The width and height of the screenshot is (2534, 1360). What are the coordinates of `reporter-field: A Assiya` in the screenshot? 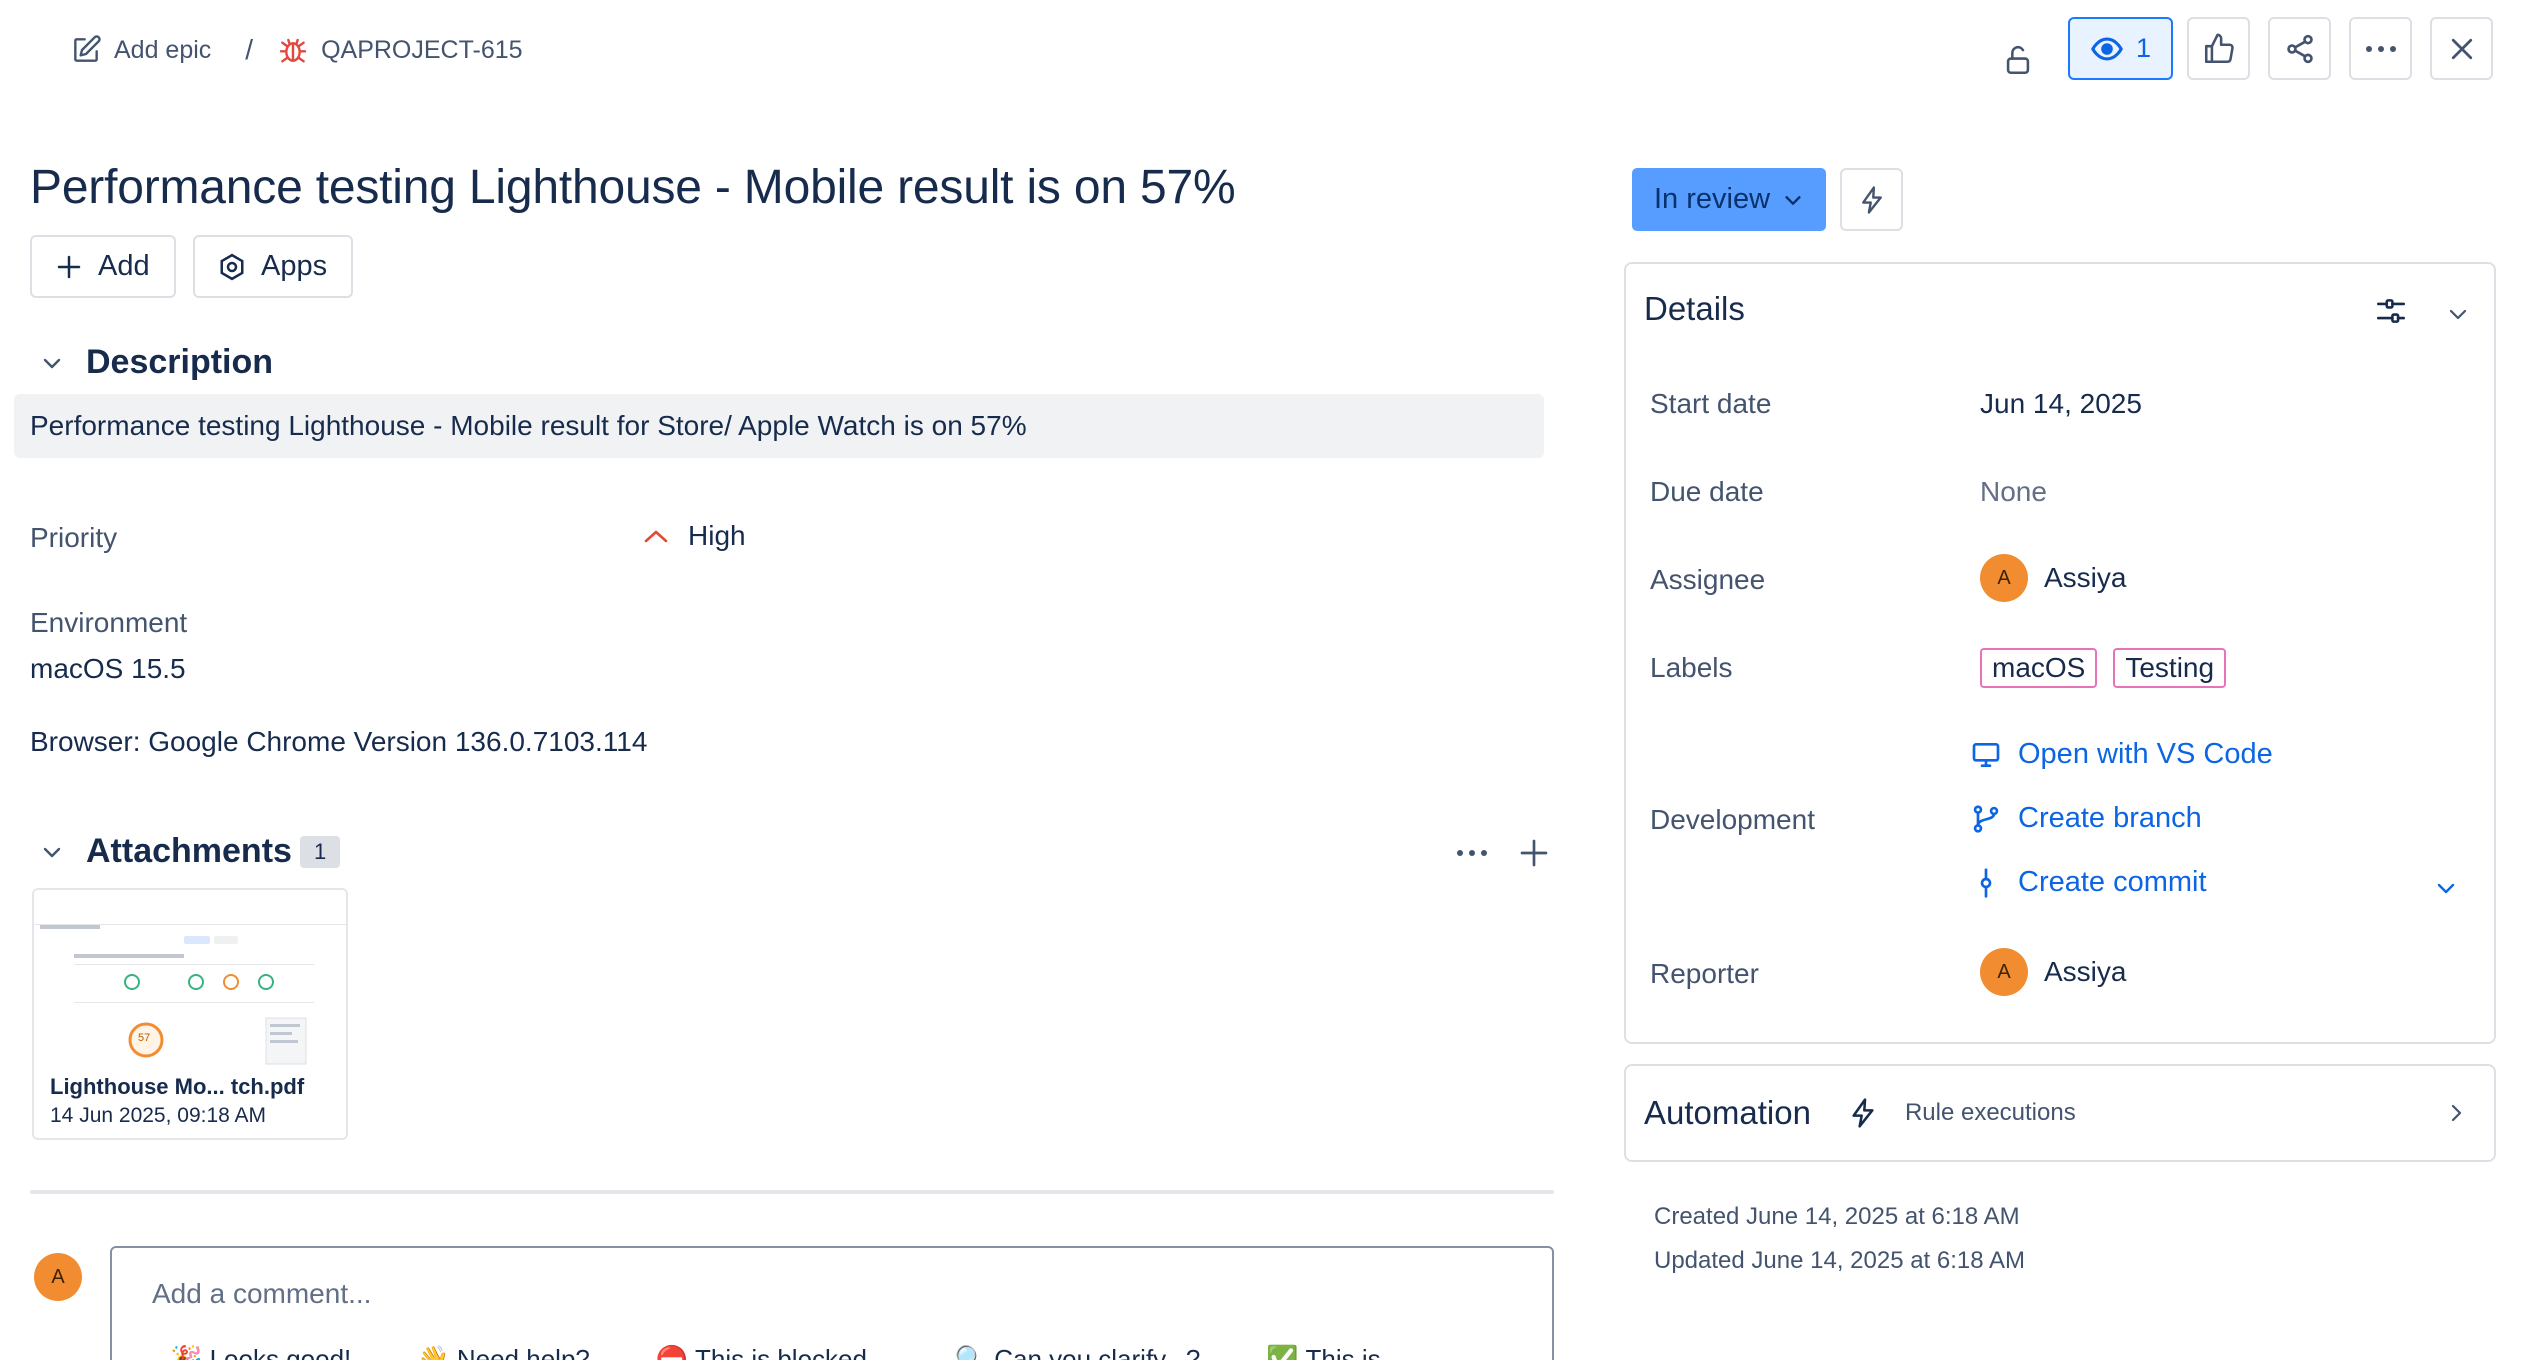 It's located at (2053, 972).